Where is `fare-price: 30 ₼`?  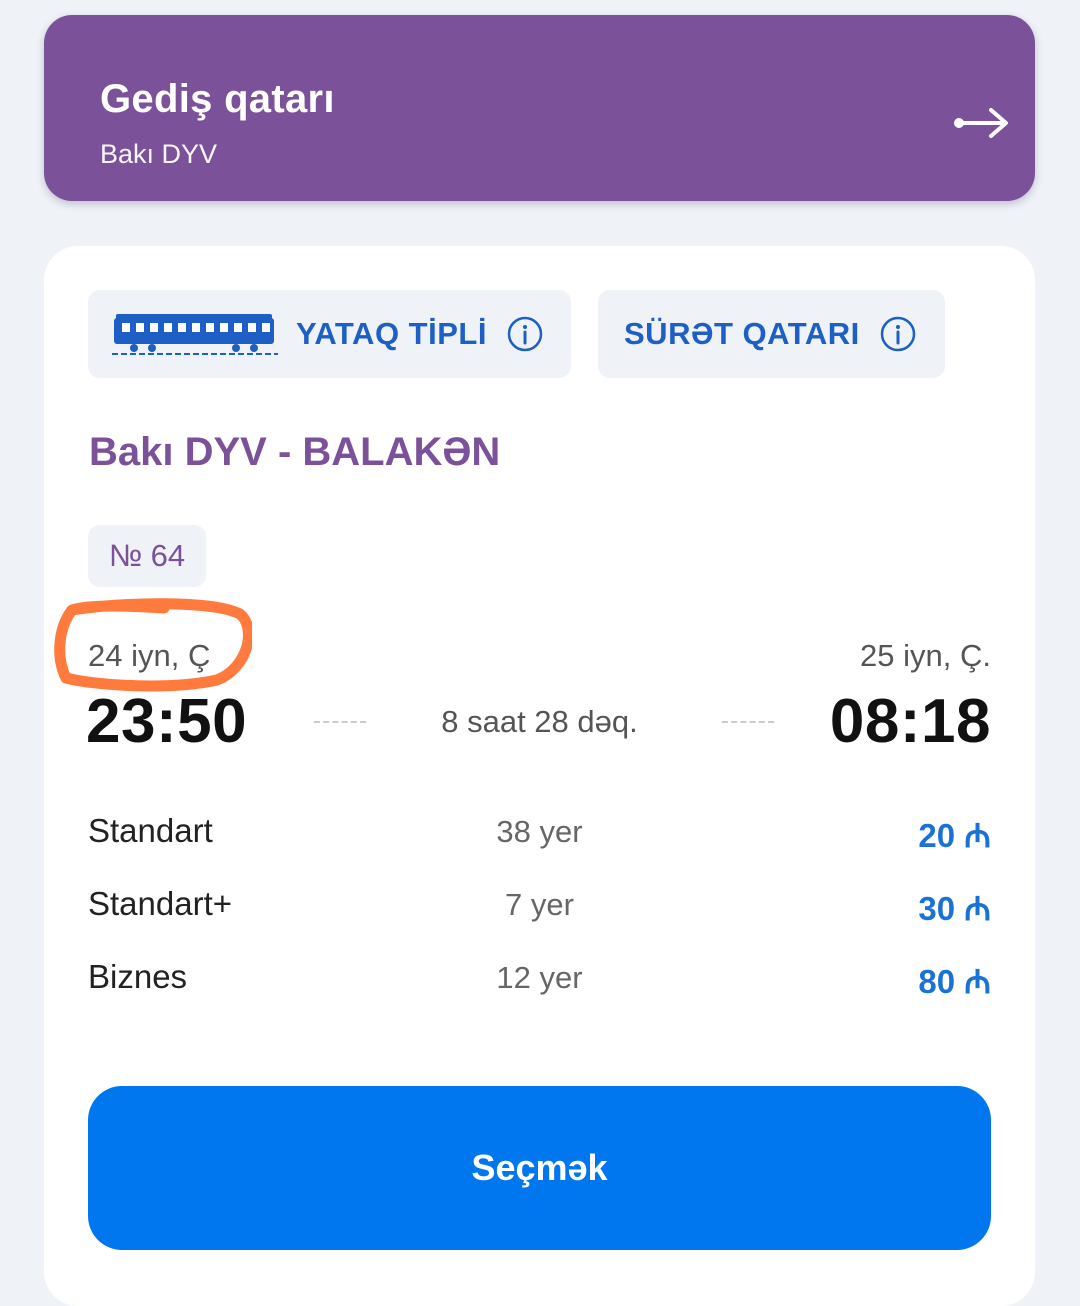 fare-price: 30 ₼ is located at coordinates (954, 908).